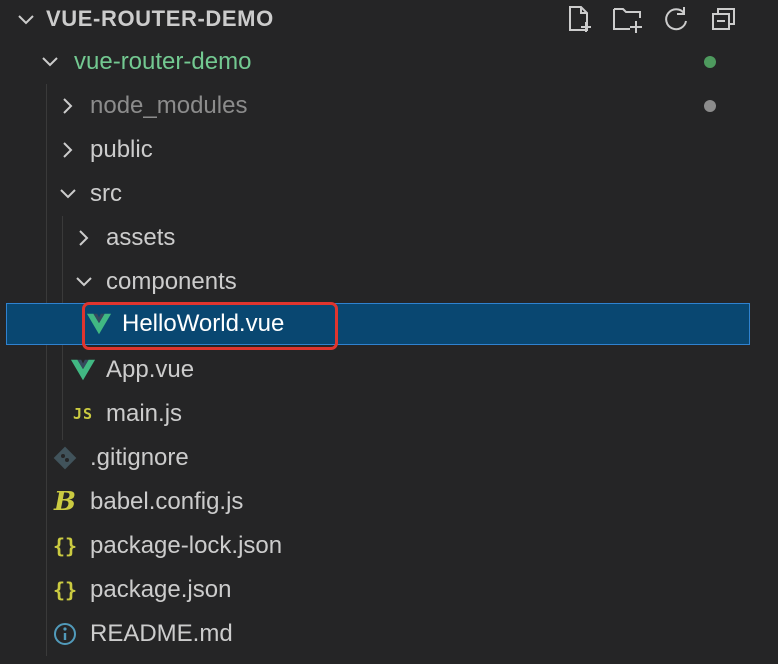  What do you see at coordinates (144, 413) in the screenshot?
I see `tree-item-label: main.js` at bounding box center [144, 413].